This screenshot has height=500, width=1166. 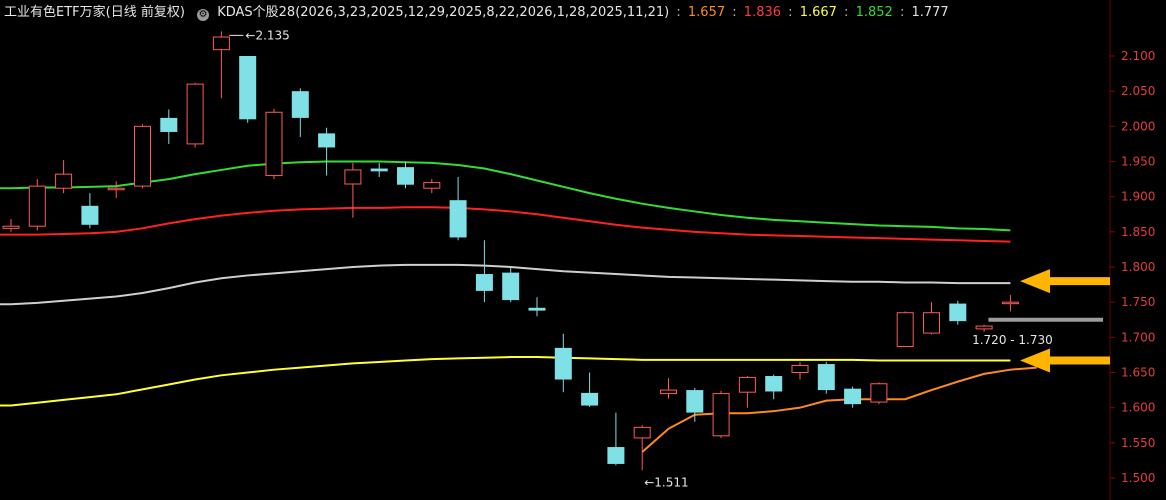 I want to click on y-tick-label: 2.000, so click(x=1138, y=126).